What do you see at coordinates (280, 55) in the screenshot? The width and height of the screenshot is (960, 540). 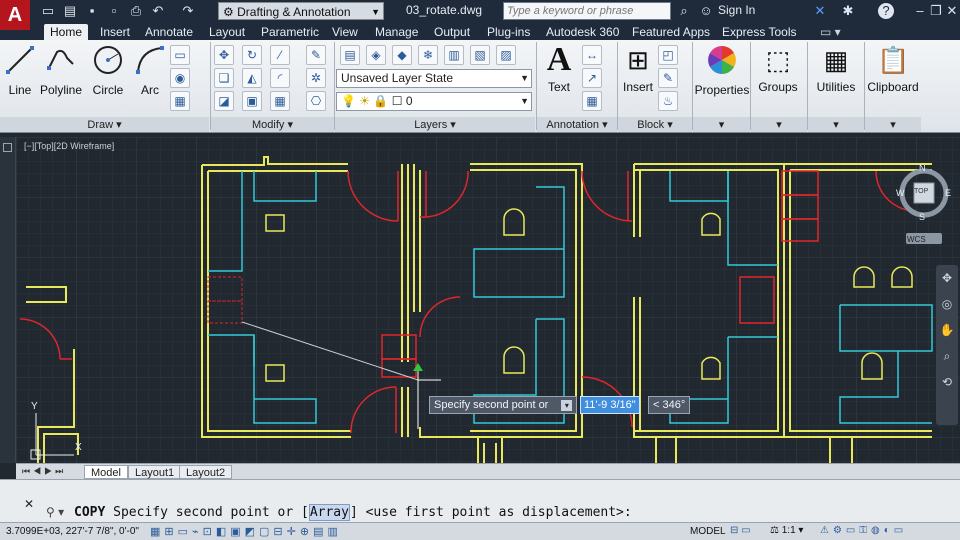 I see `trim-icon: ⁄` at bounding box center [280, 55].